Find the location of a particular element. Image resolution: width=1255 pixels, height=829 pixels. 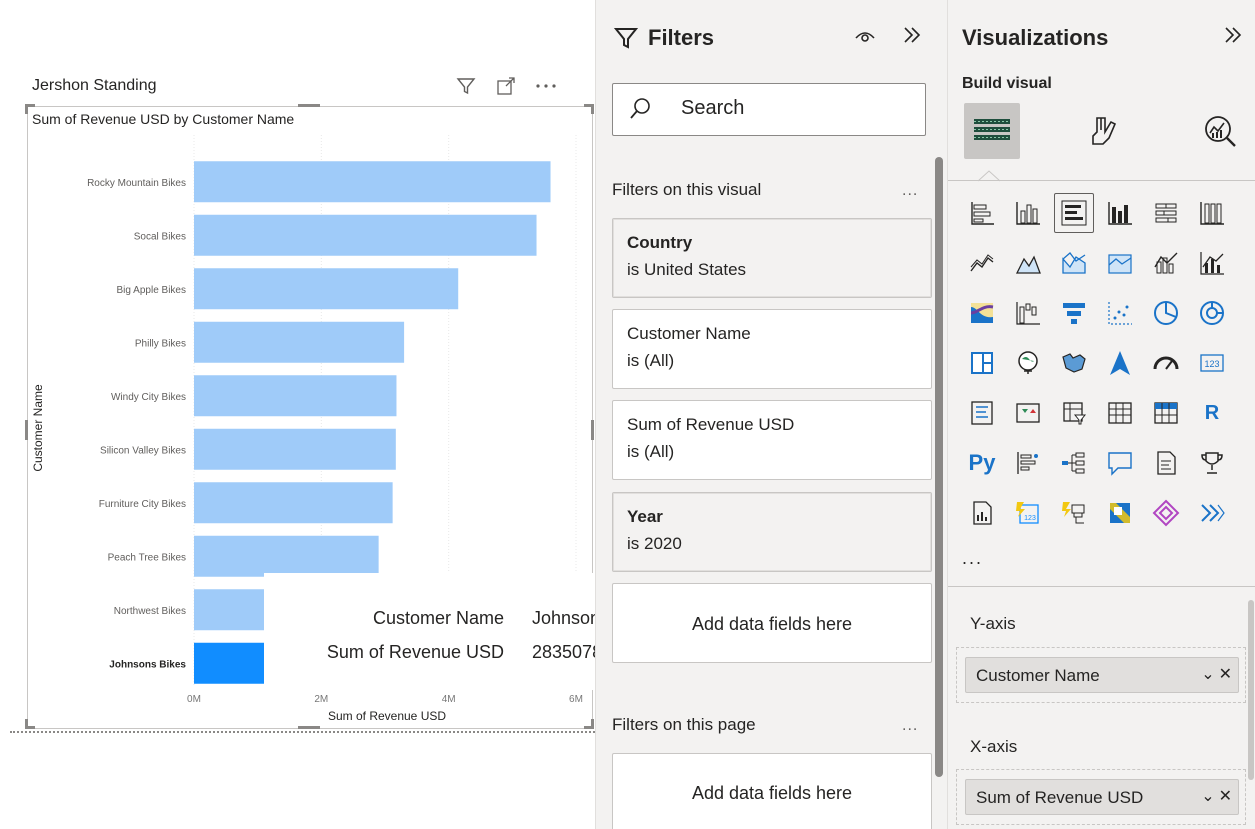

tooltip-key: Customer Name is located at coordinates (438, 618).